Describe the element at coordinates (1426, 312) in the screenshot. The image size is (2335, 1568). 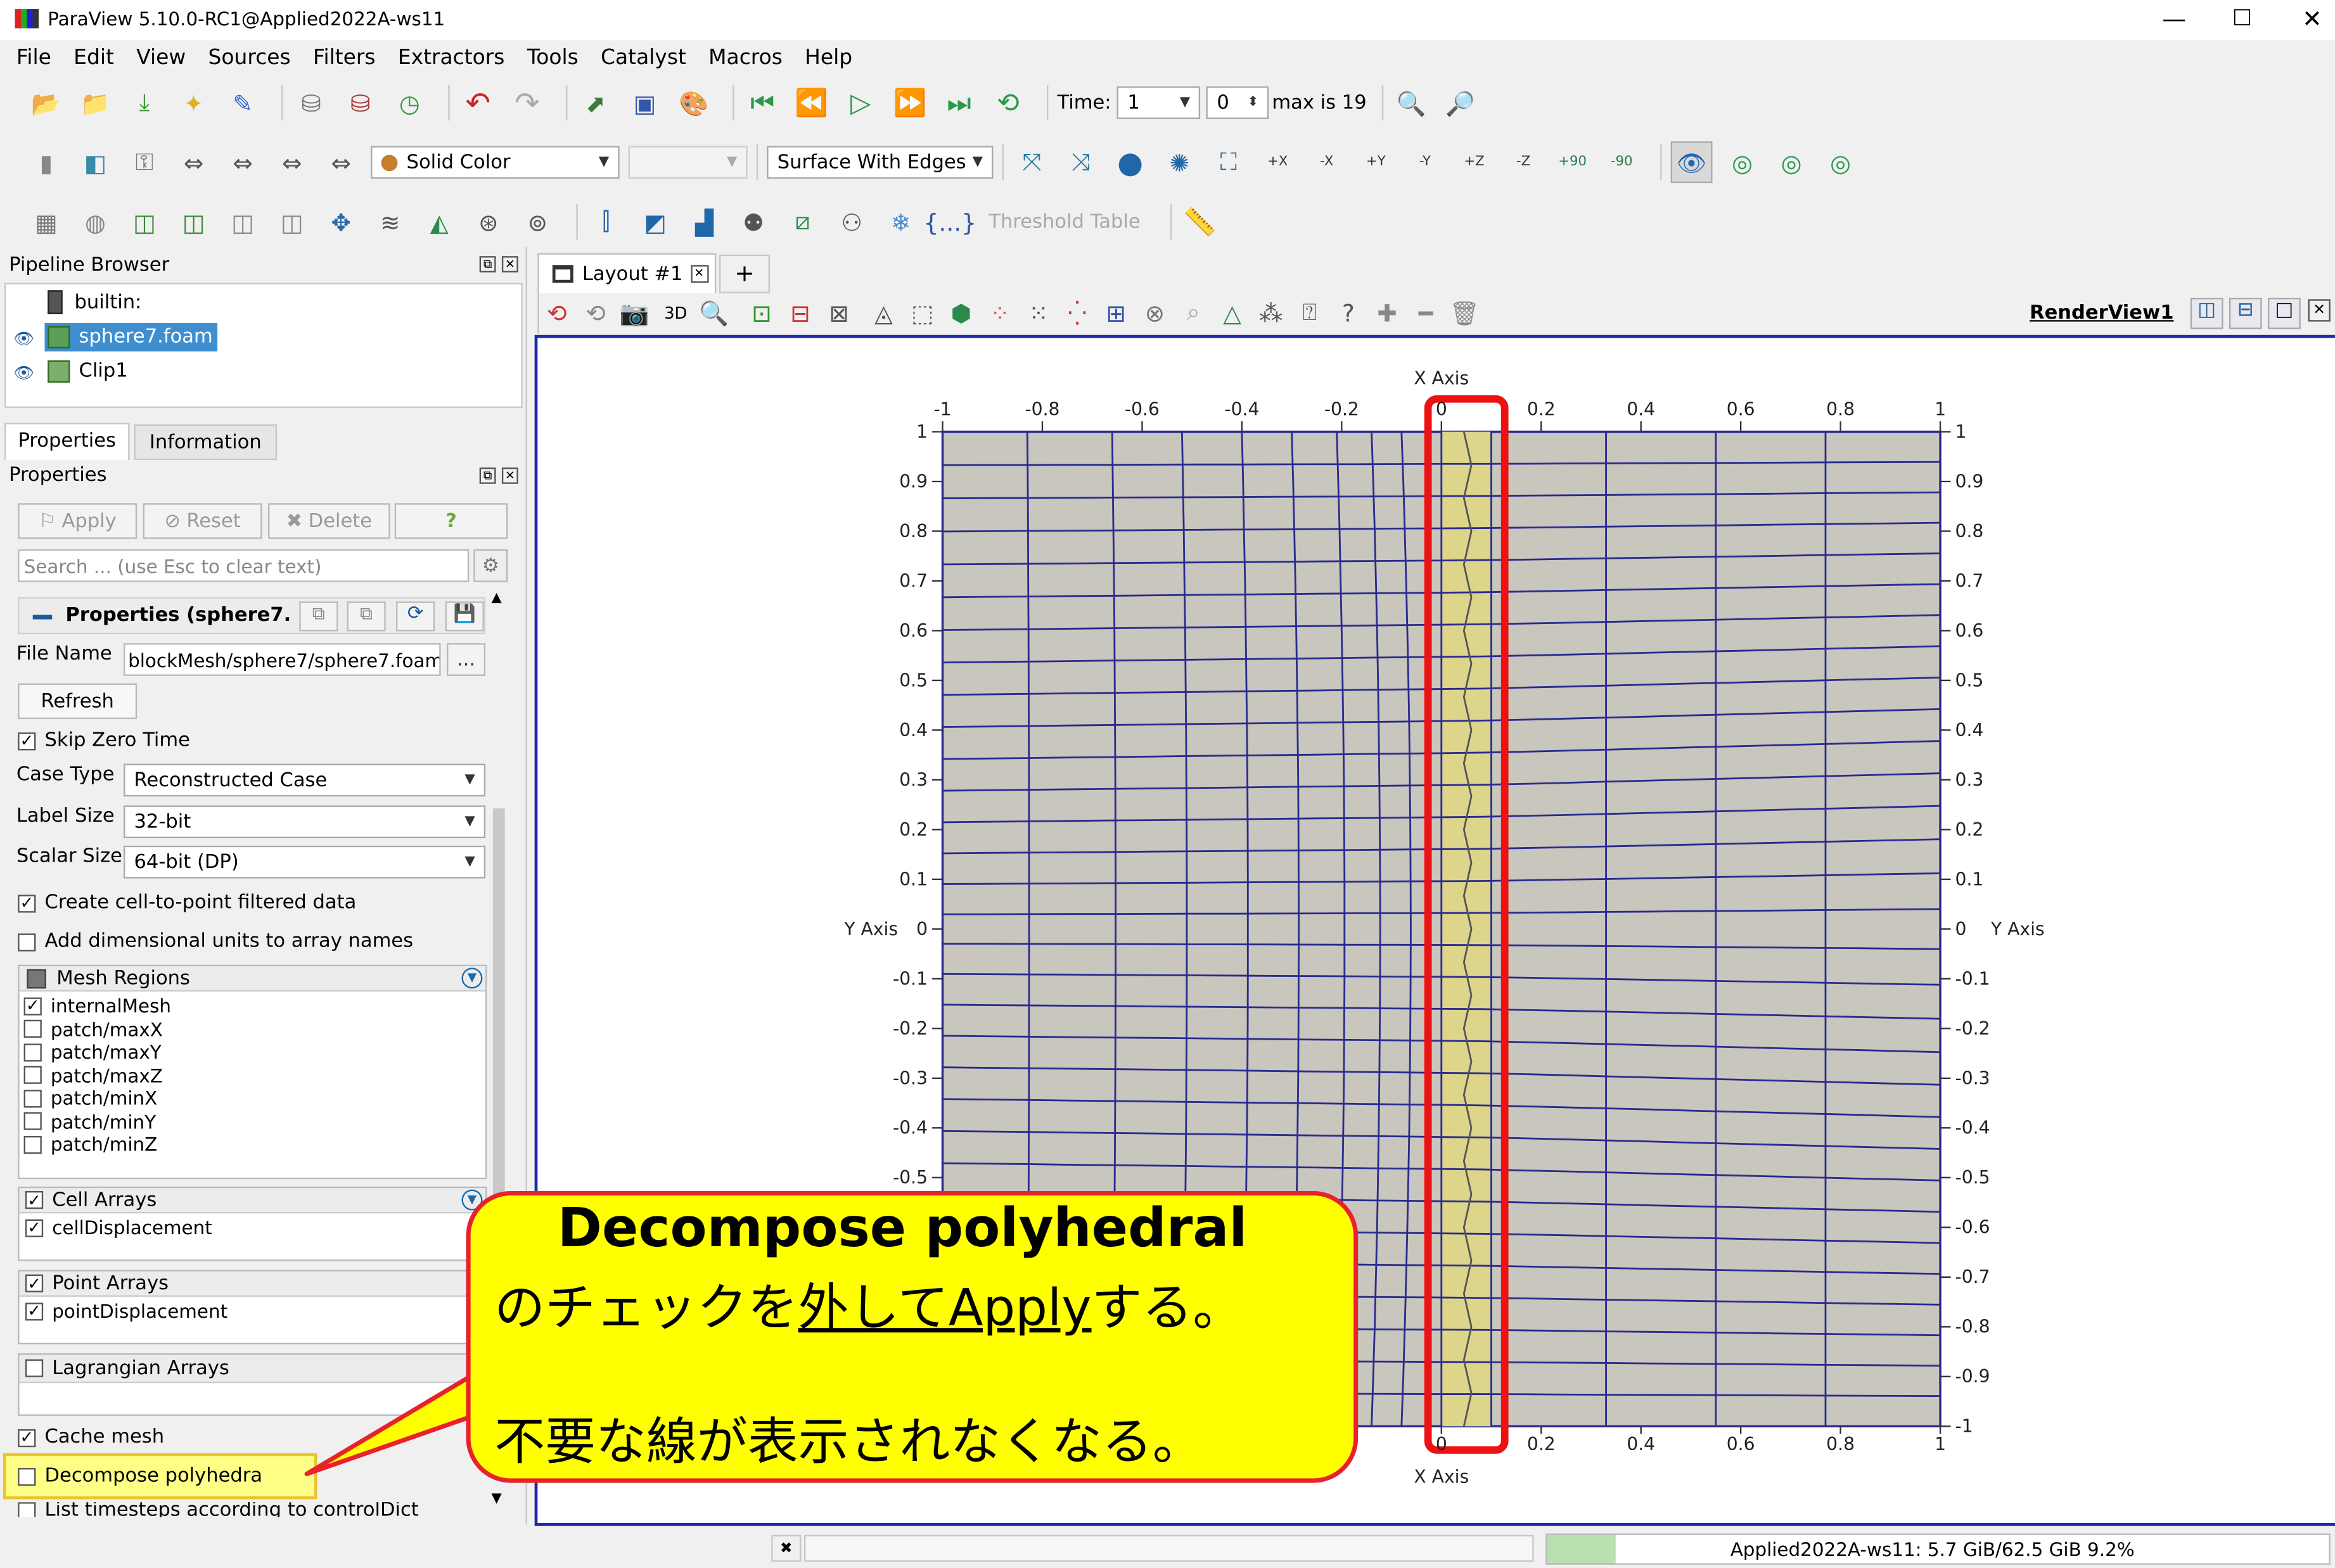
I see `shrink-selection-icon: ━` at that location.